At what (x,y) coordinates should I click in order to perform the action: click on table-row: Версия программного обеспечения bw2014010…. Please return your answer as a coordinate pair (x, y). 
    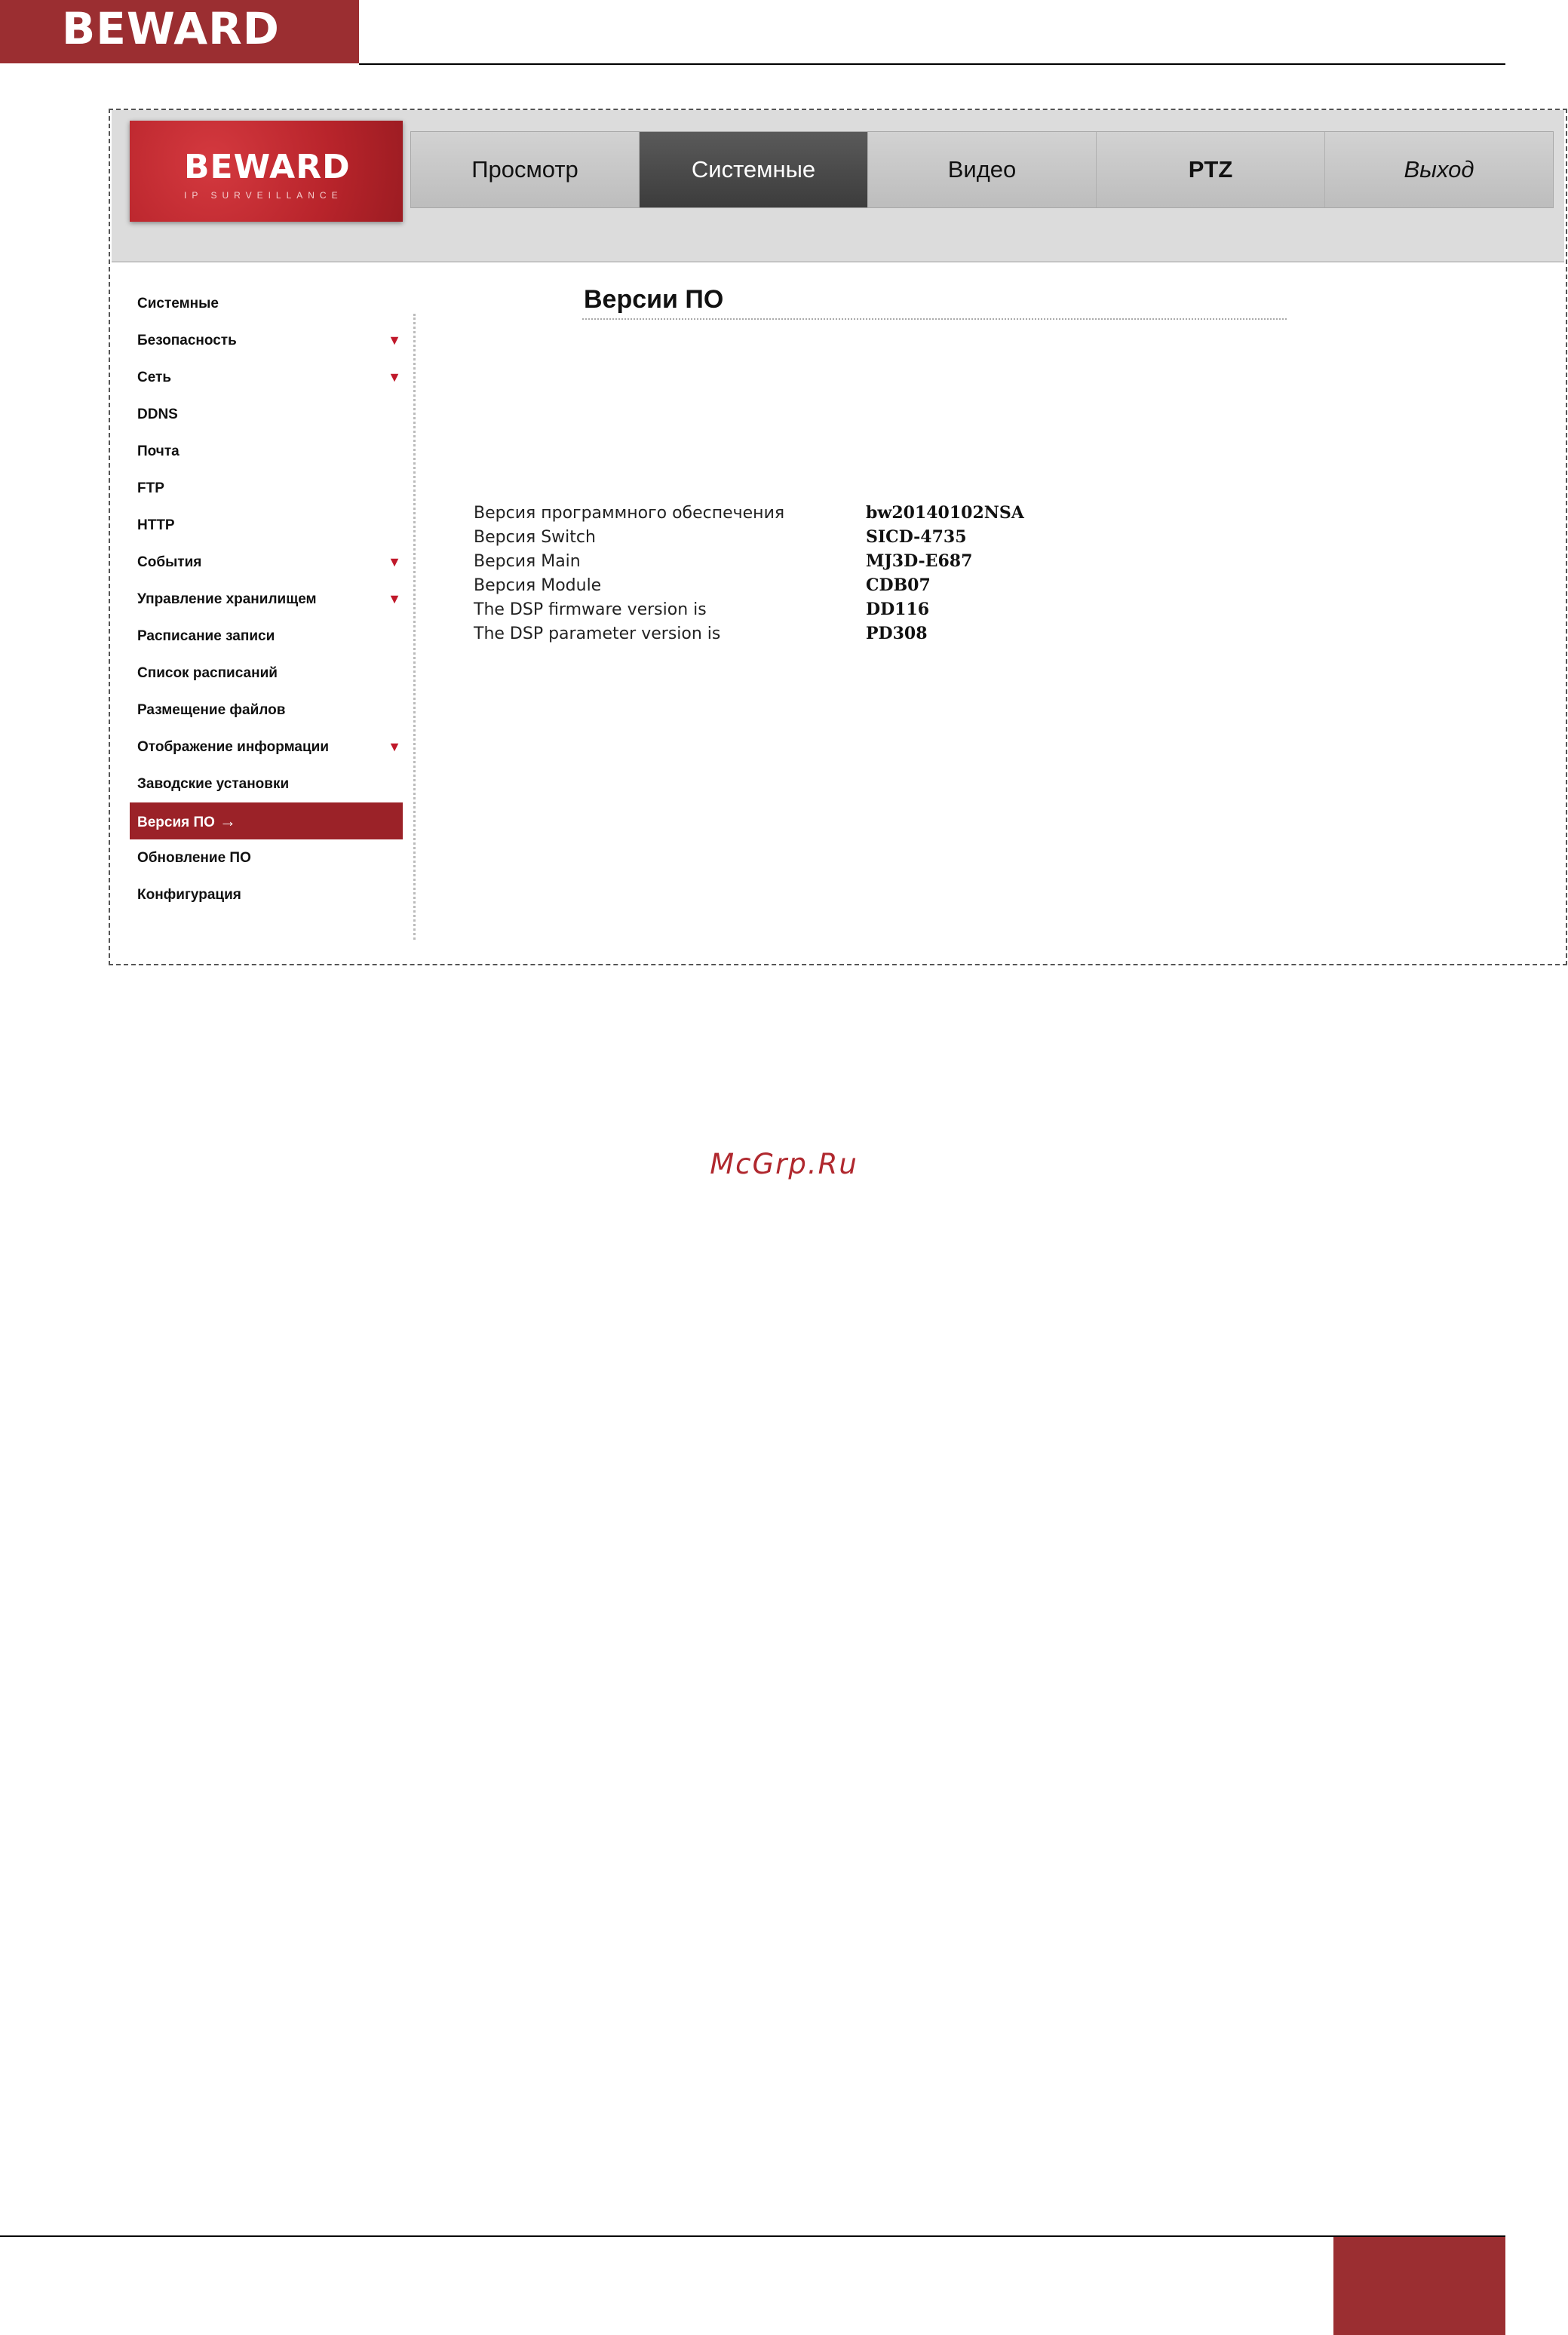
    Looking at the image, I should click on (749, 513).